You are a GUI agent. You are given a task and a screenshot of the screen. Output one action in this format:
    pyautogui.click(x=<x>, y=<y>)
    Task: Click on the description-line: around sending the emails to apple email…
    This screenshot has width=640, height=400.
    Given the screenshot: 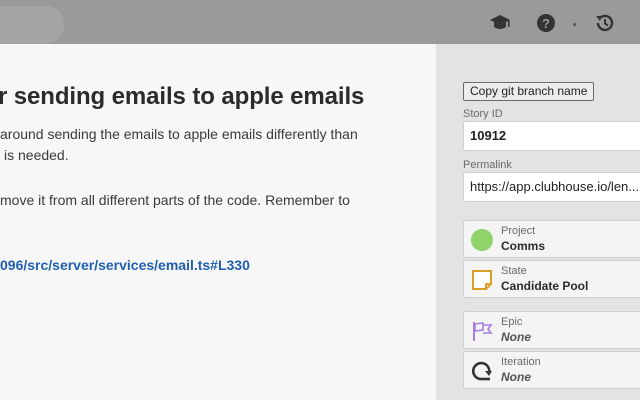 What is the action you would take?
    pyautogui.click(x=179, y=134)
    